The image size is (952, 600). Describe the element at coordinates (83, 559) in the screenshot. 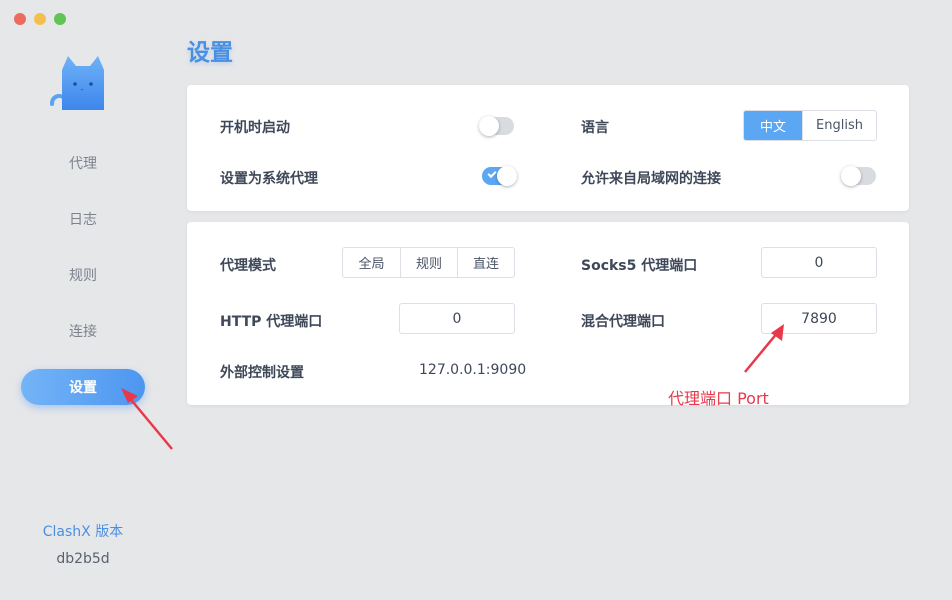

I see `version-value: db2b5d` at that location.